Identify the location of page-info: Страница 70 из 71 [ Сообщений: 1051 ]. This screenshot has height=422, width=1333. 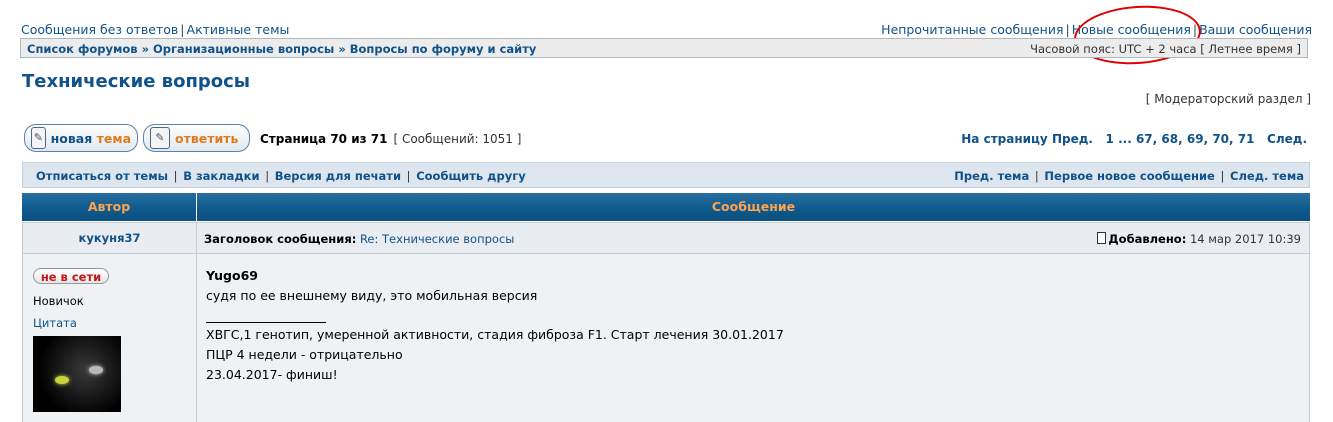
(390, 139).